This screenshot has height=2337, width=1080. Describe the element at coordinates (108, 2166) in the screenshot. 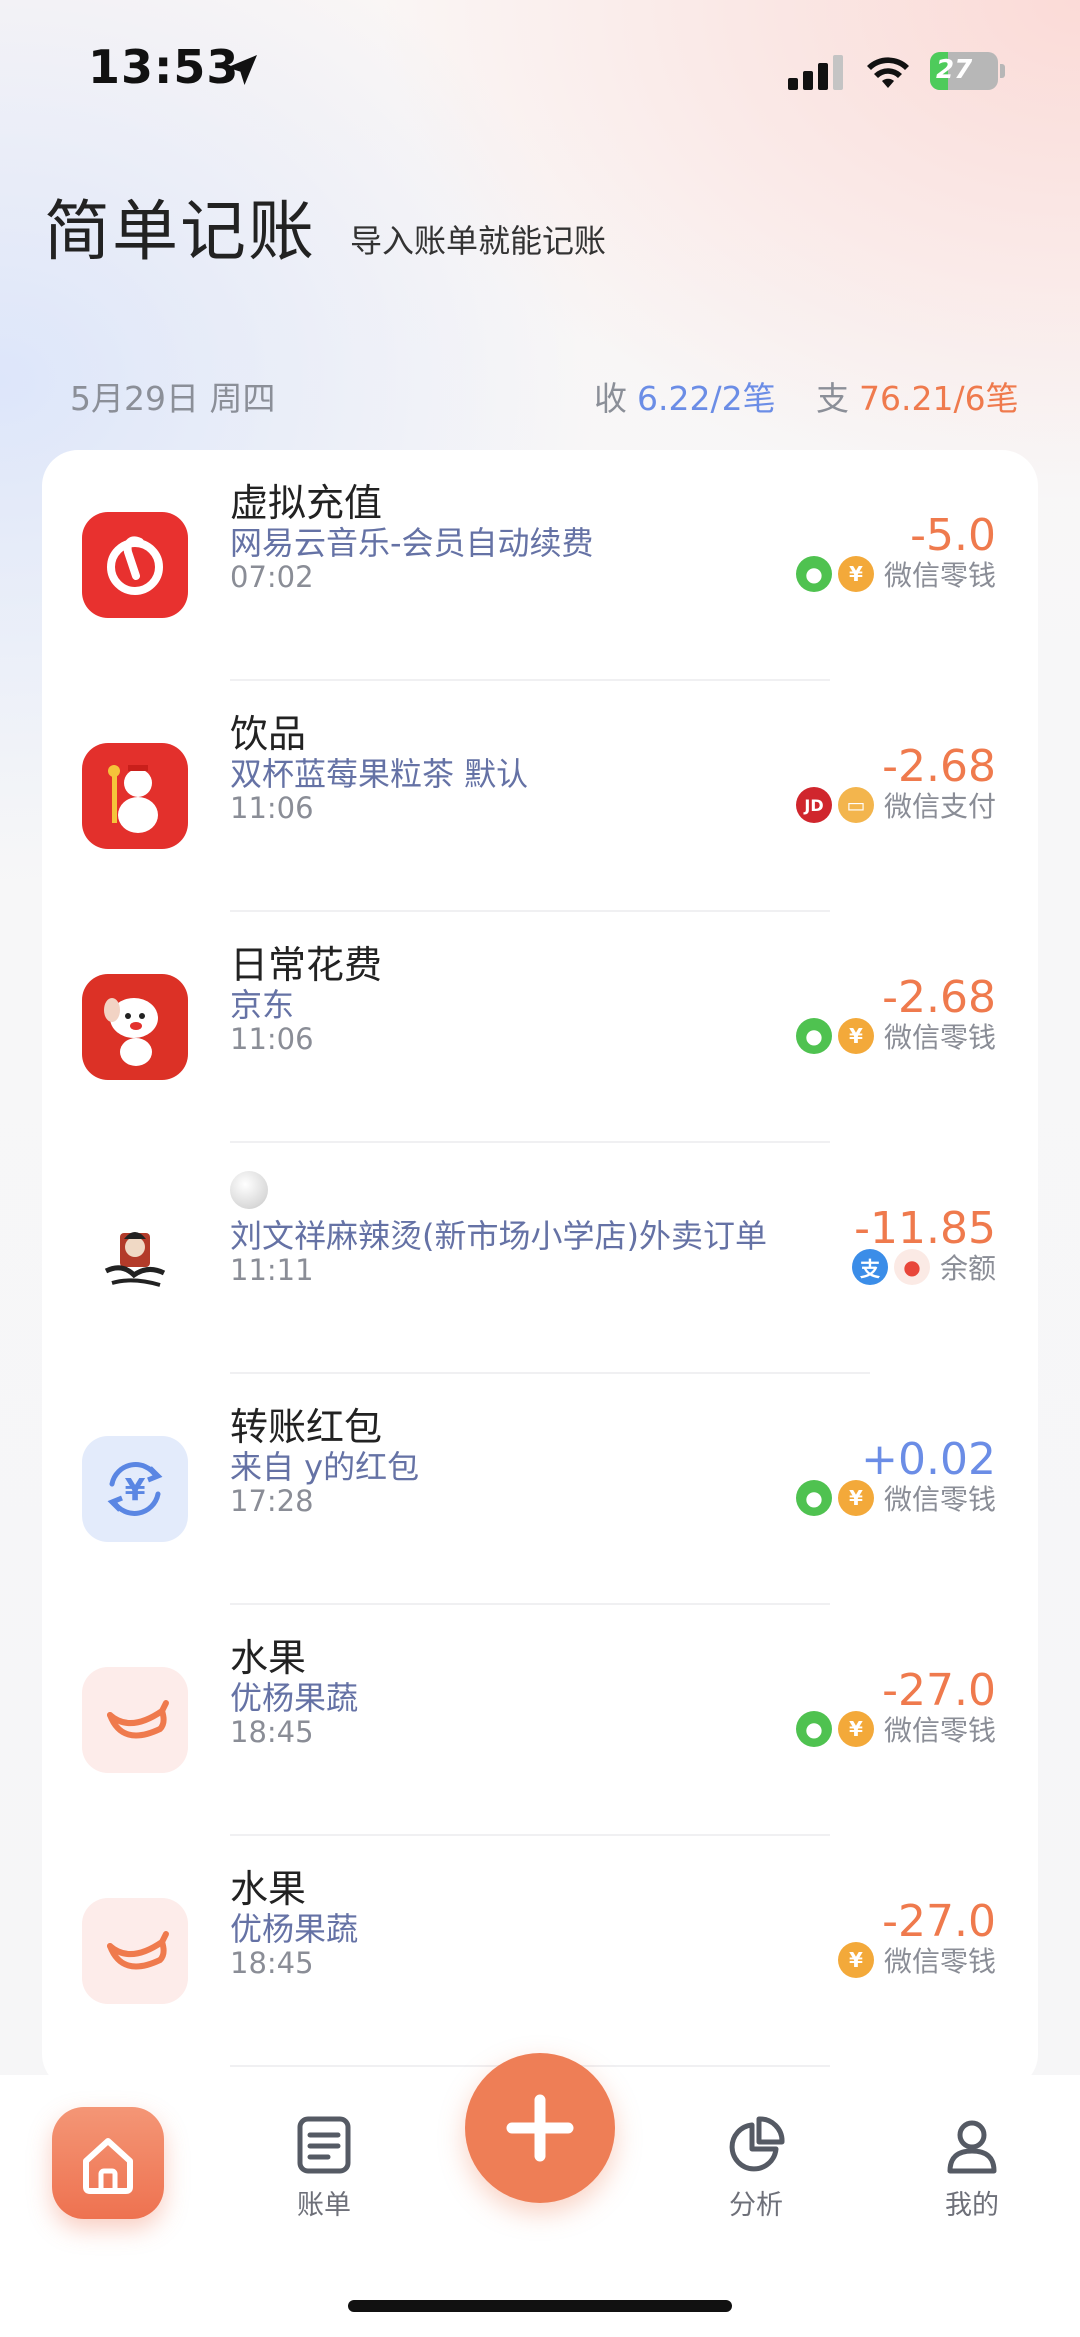

I see `home-icon` at that location.